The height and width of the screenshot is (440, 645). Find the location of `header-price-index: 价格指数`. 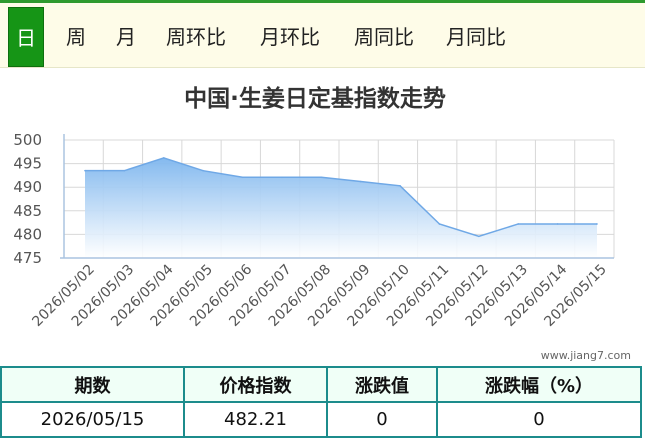

header-price-index: 价格指数 is located at coordinates (255, 384).